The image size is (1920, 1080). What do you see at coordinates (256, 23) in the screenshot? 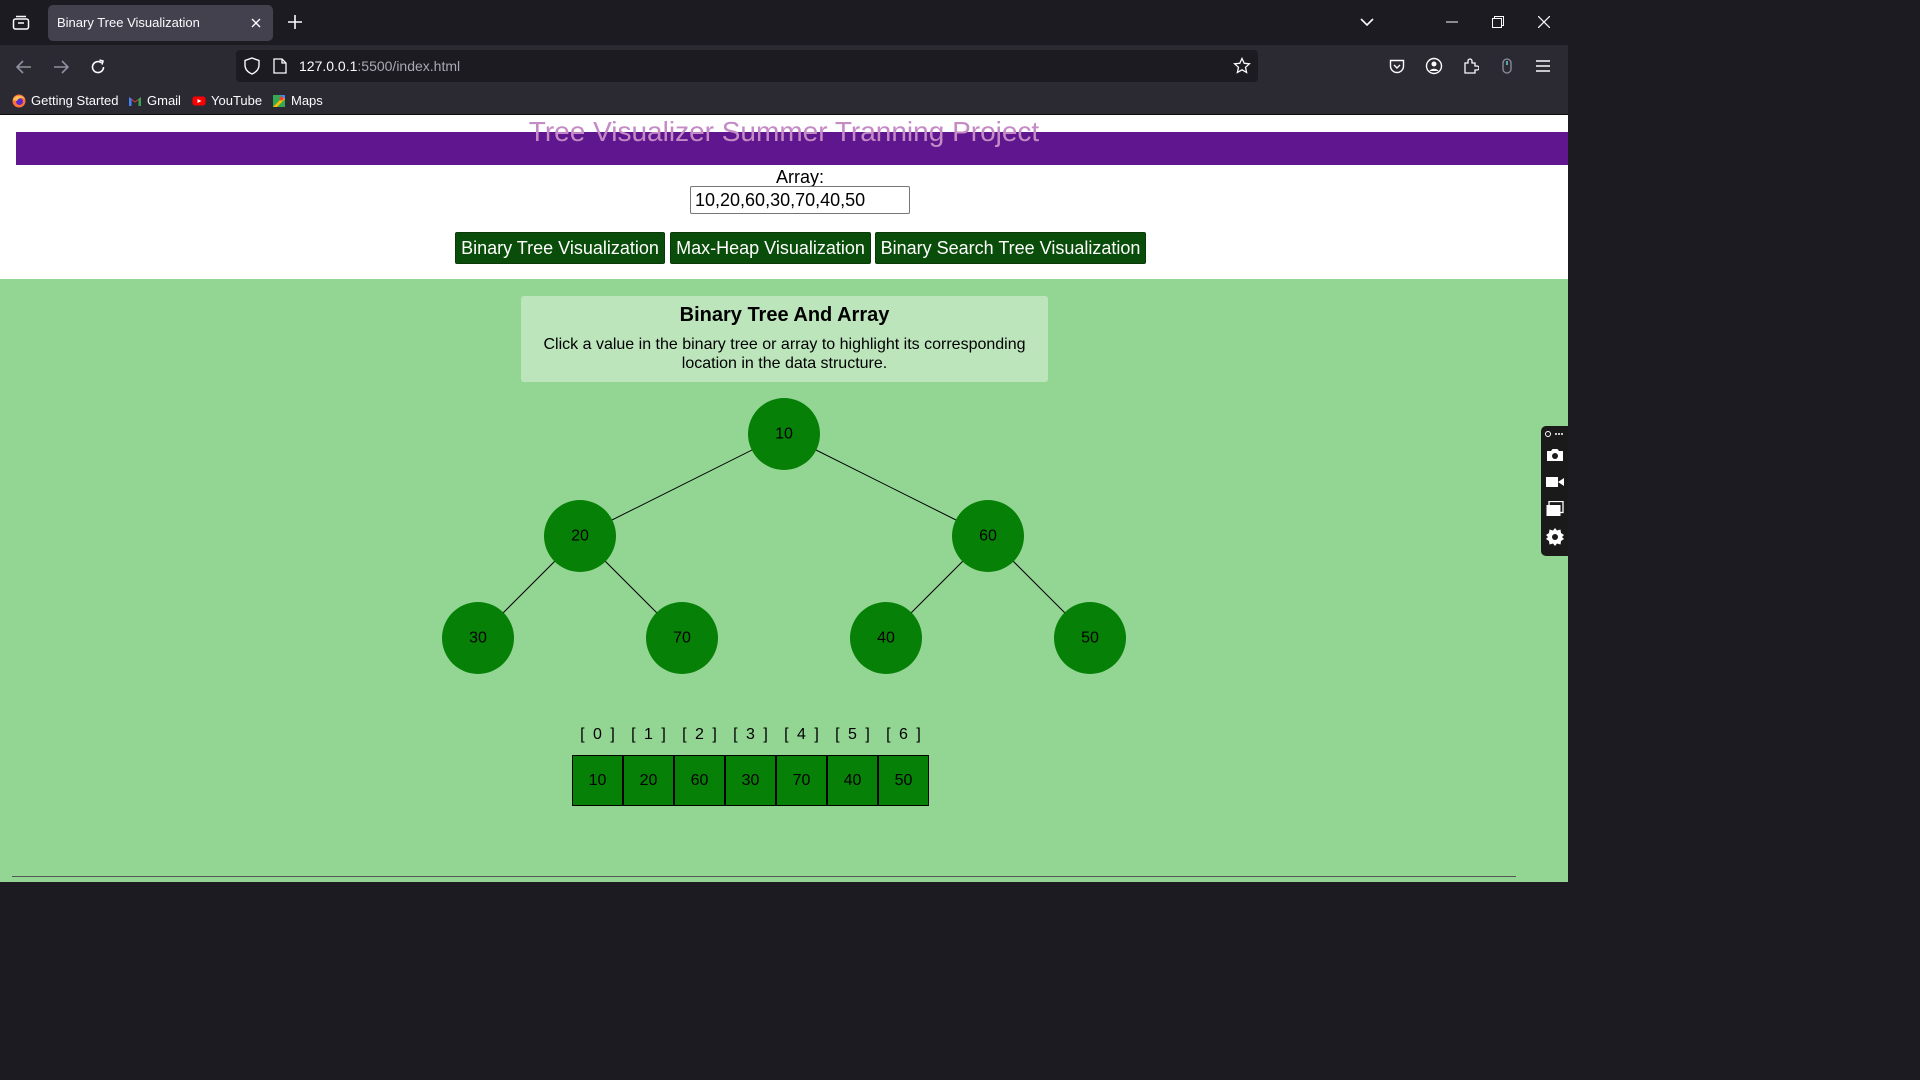
I see `close-tab-icon` at bounding box center [256, 23].